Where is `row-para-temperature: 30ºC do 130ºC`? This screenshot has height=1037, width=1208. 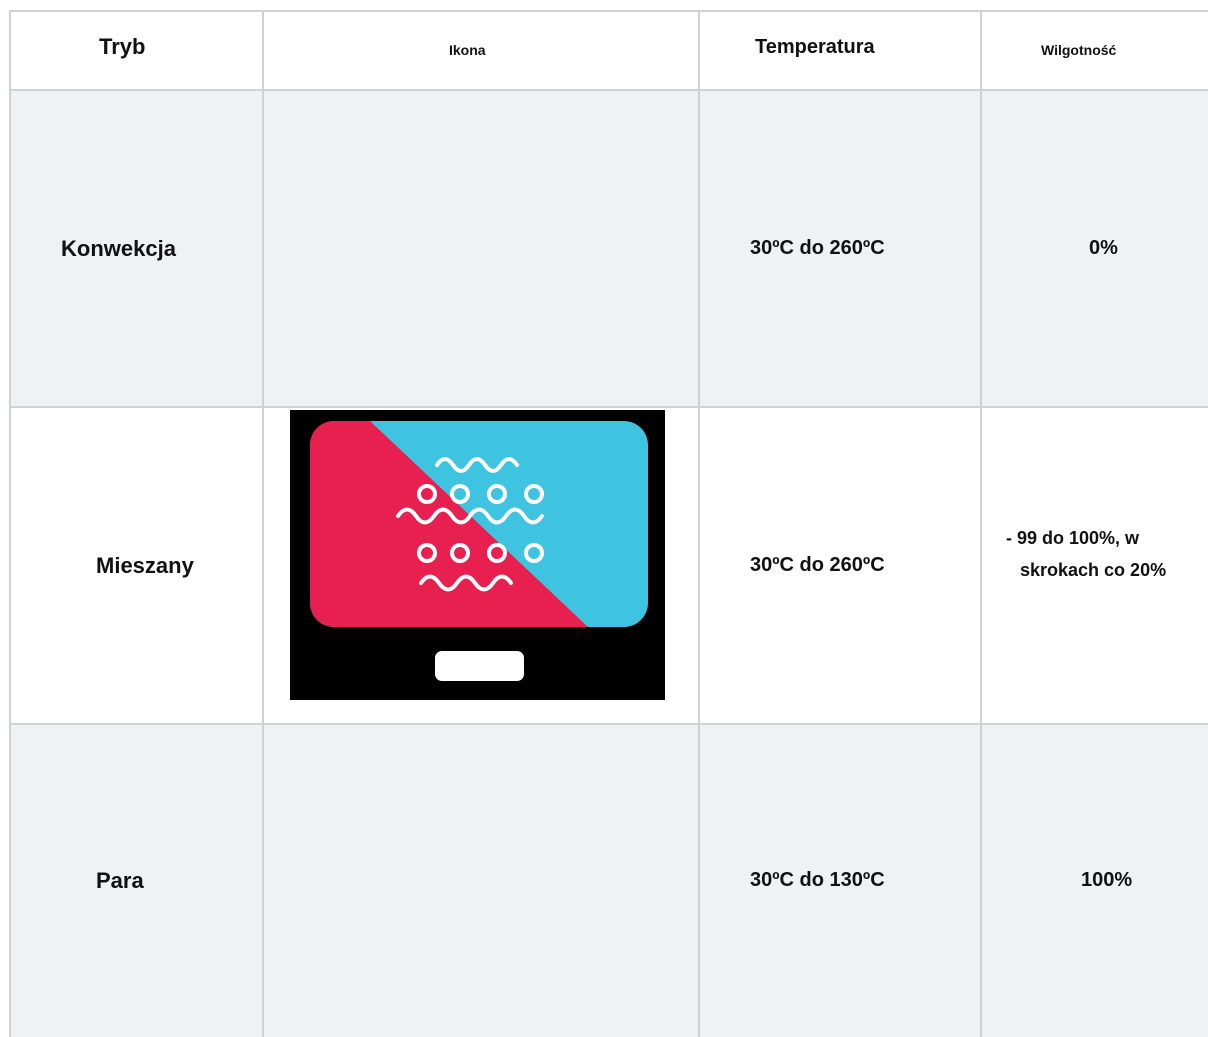 row-para-temperature: 30ºC do 130ºC is located at coordinates (840, 880).